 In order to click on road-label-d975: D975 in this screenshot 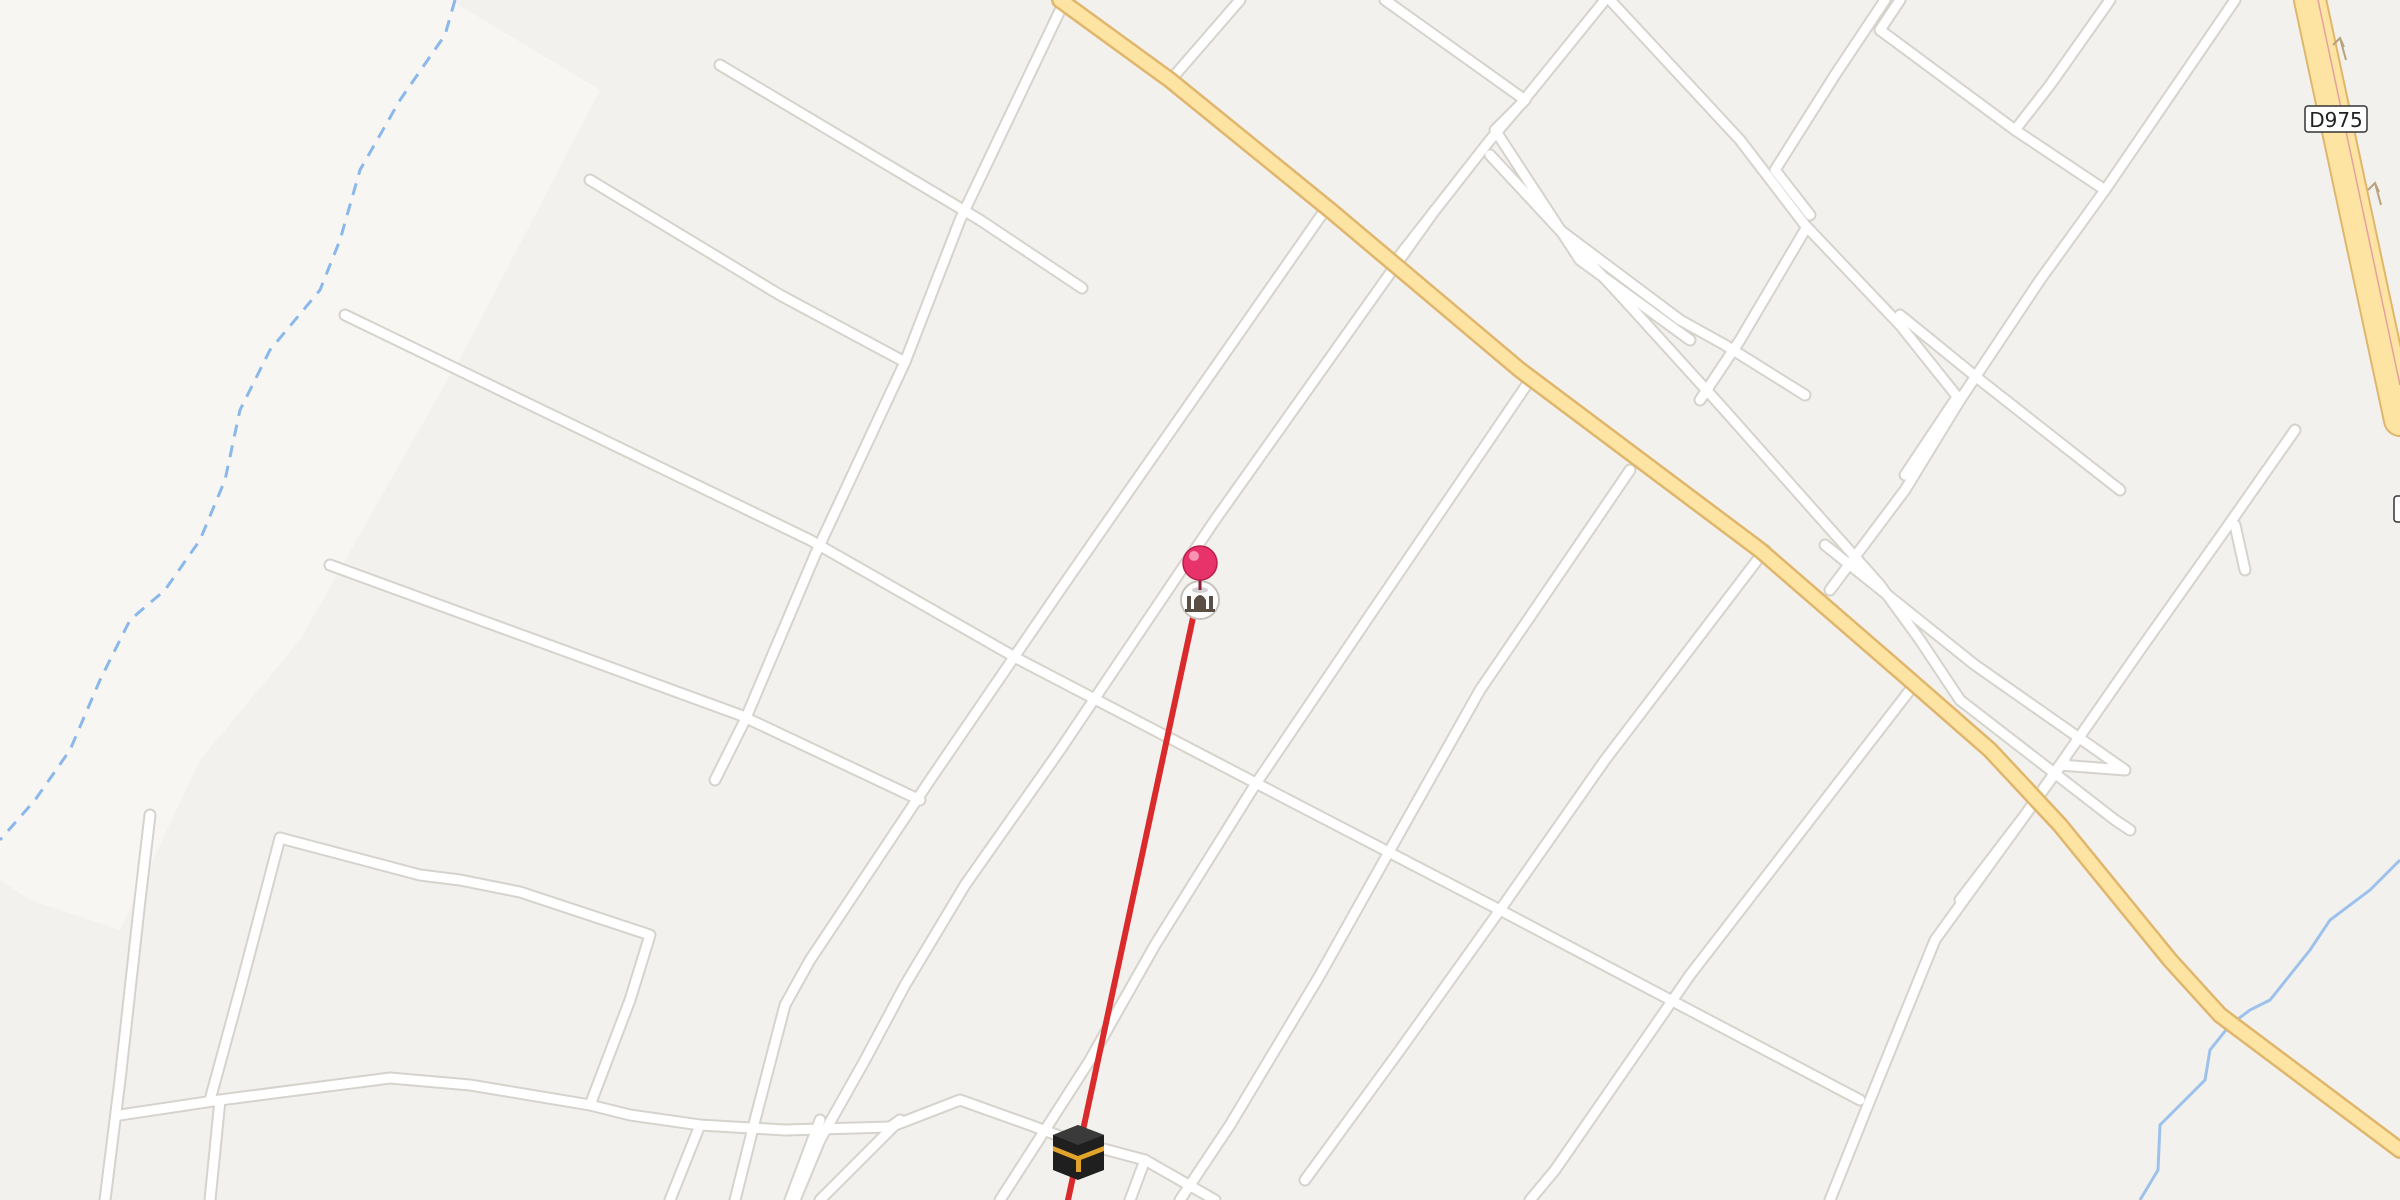, I will do `click(2336, 119)`.